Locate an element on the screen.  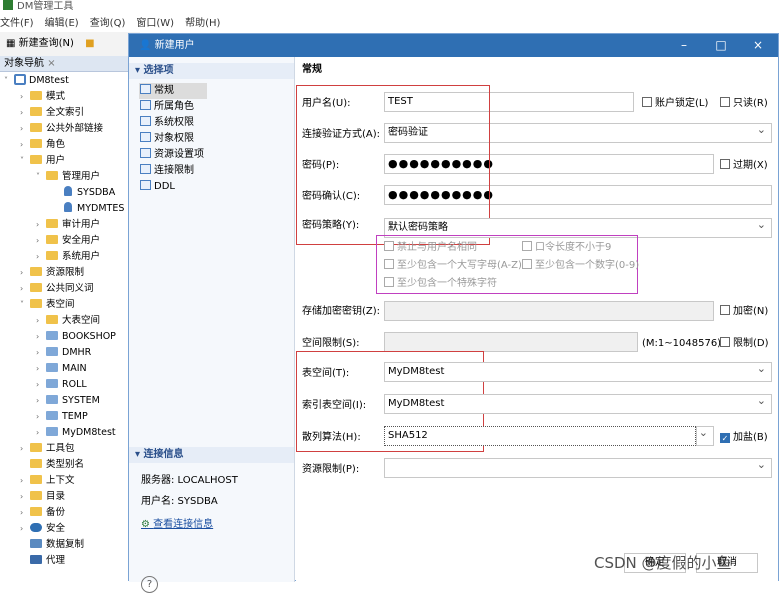
tree-item: 类型别名 is located at coordinates (52, 465).